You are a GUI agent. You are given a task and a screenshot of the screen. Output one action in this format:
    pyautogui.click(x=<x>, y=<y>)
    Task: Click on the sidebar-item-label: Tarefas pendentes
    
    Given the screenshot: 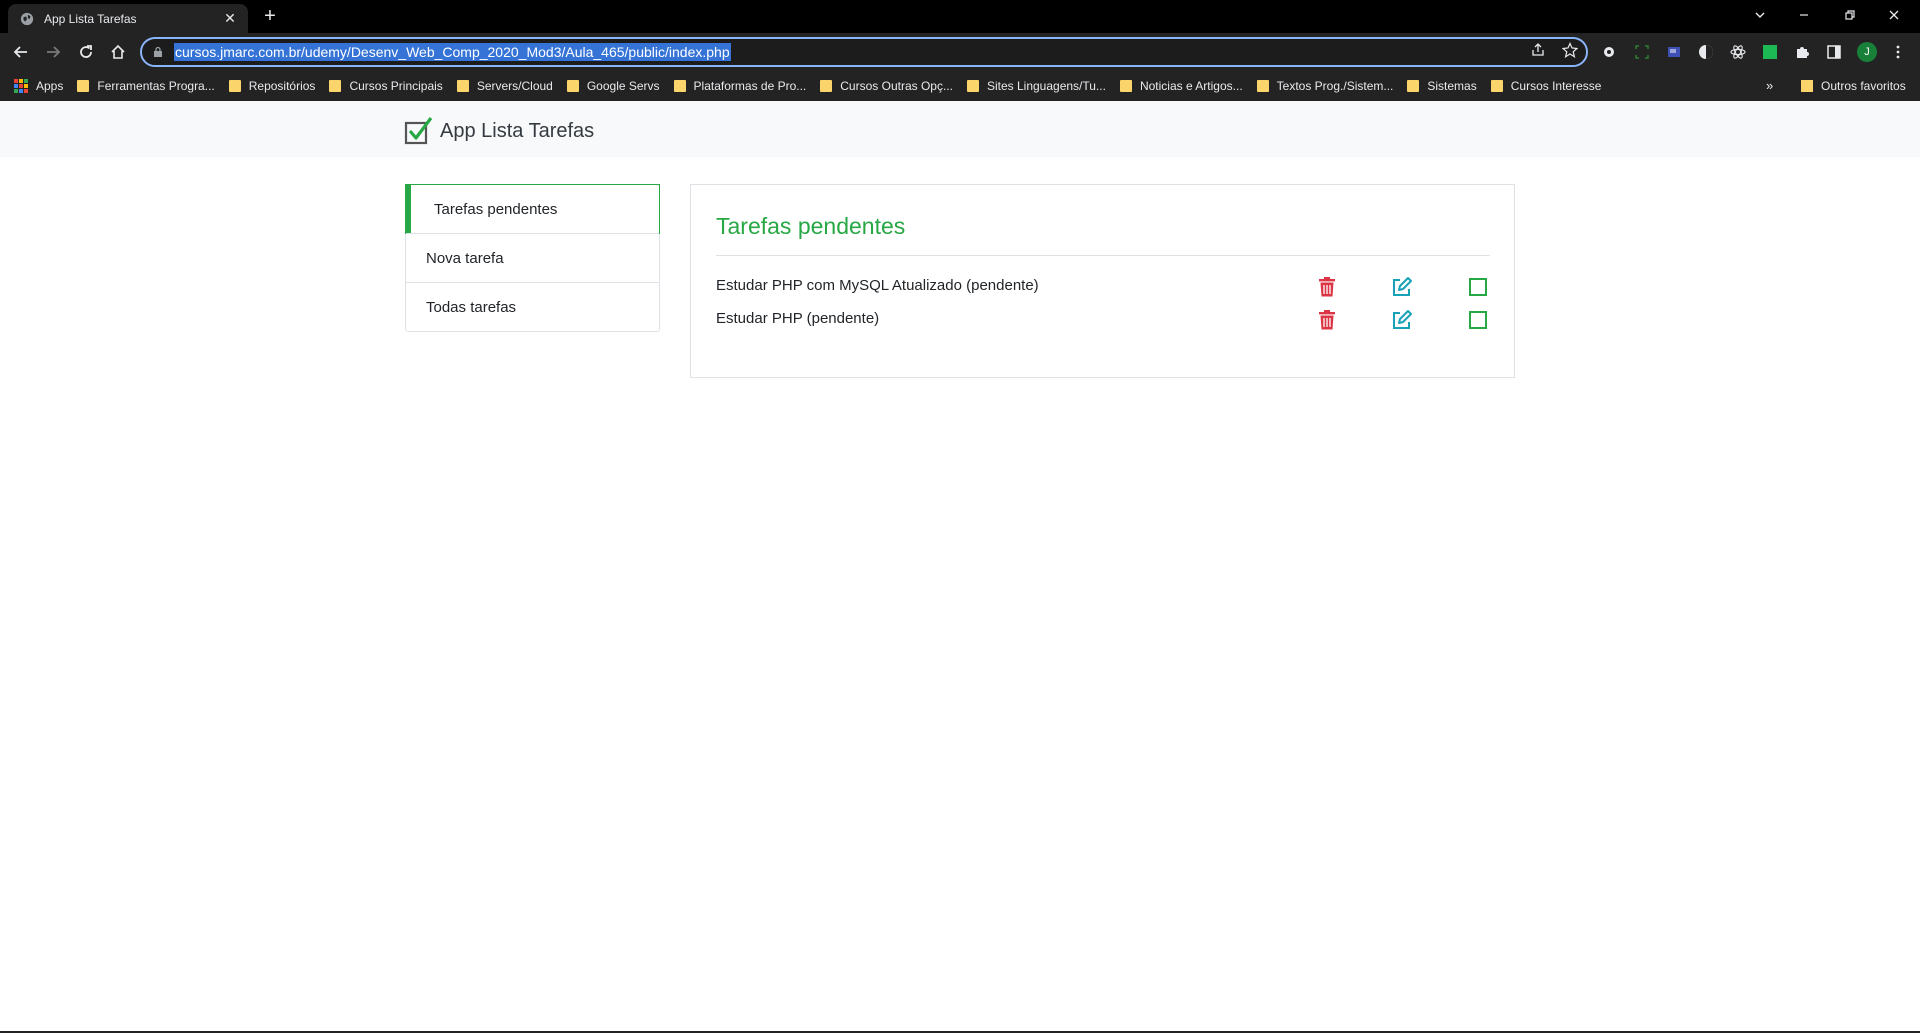 What is the action you would take?
    pyautogui.click(x=496, y=209)
    